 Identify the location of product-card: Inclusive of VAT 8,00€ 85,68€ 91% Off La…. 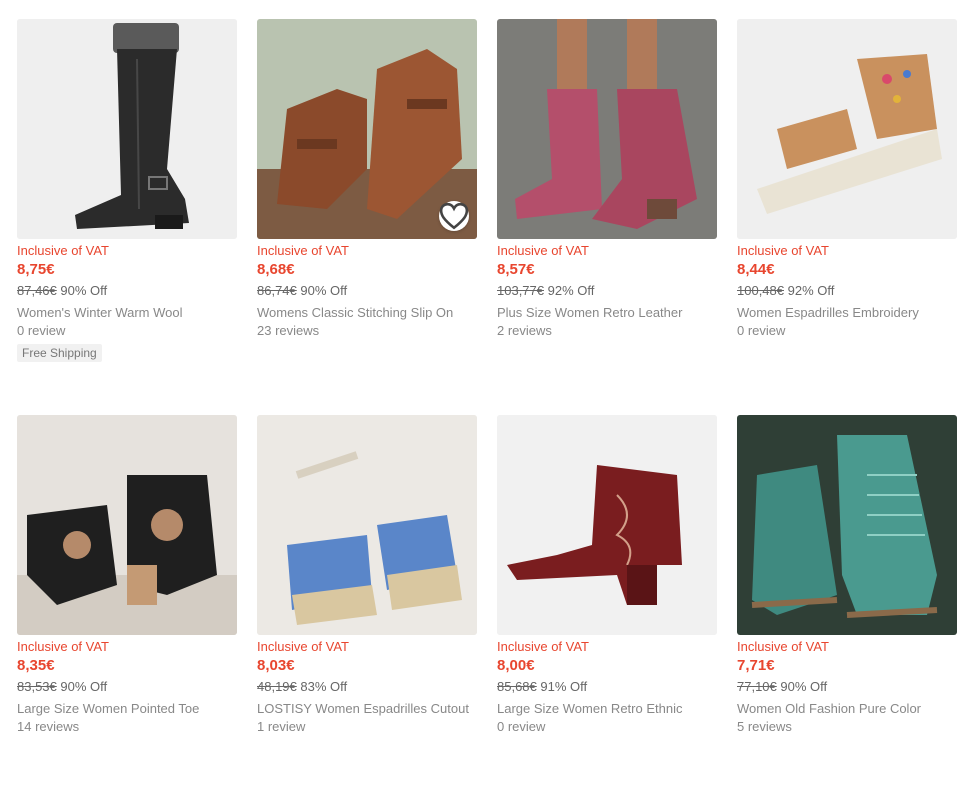
(607, 613).